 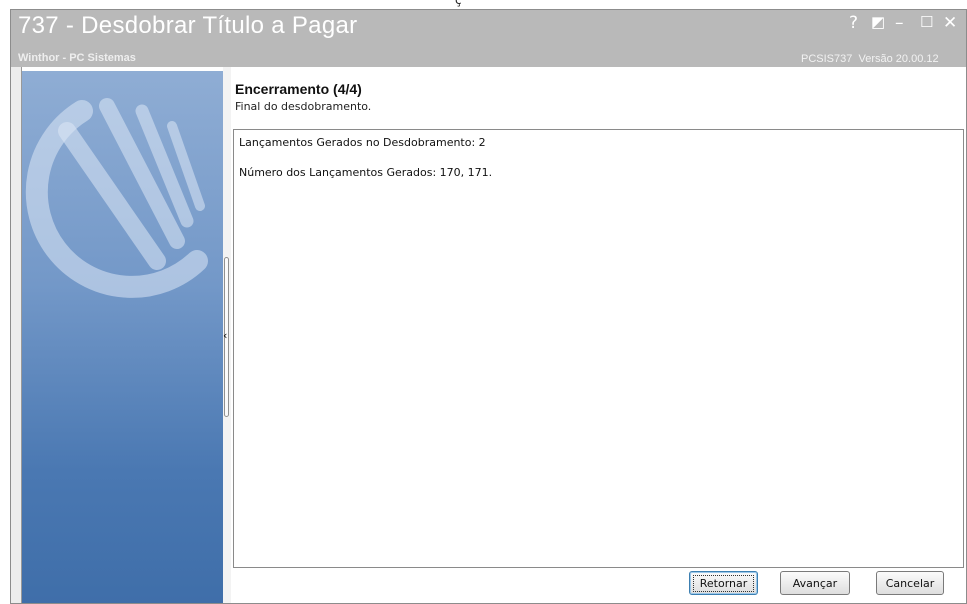 I want to click on program-info: PCSIS737 Versão 20.00.12, so click(x=870, y=59).